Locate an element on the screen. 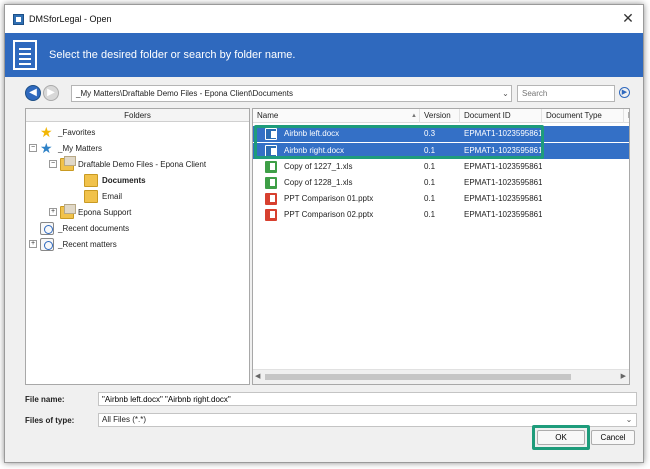 The image size is (650, 469). search-input is located at coordinates (566, 93).